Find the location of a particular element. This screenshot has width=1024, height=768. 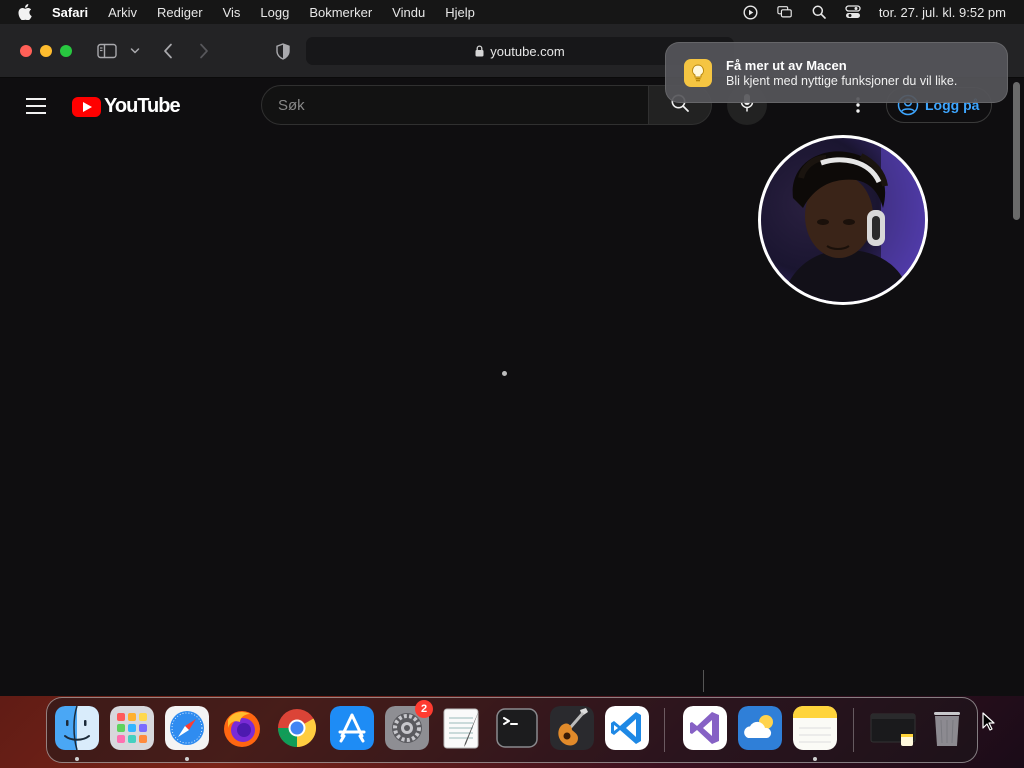

privacy-shield-icon is located at coordinates (283, 51).